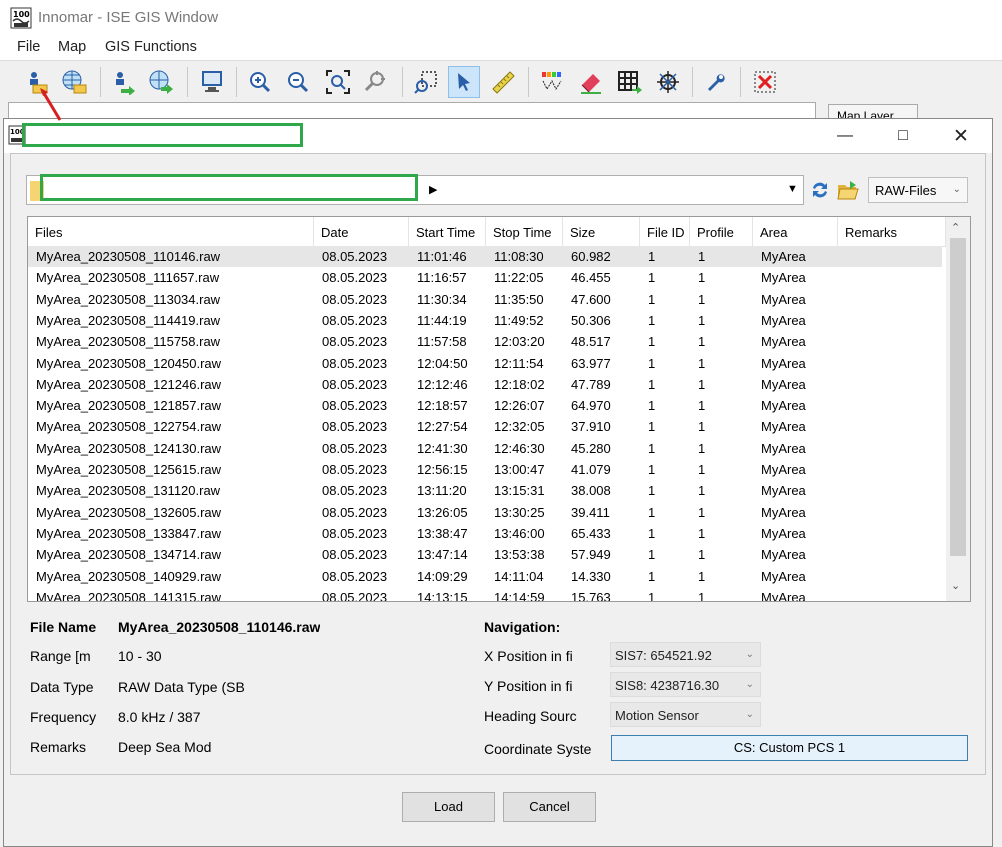 The image size is (1002, 847). Describe the element at coordinates (716, 82) in the screenshot. I see `wrench-icon` at that location.